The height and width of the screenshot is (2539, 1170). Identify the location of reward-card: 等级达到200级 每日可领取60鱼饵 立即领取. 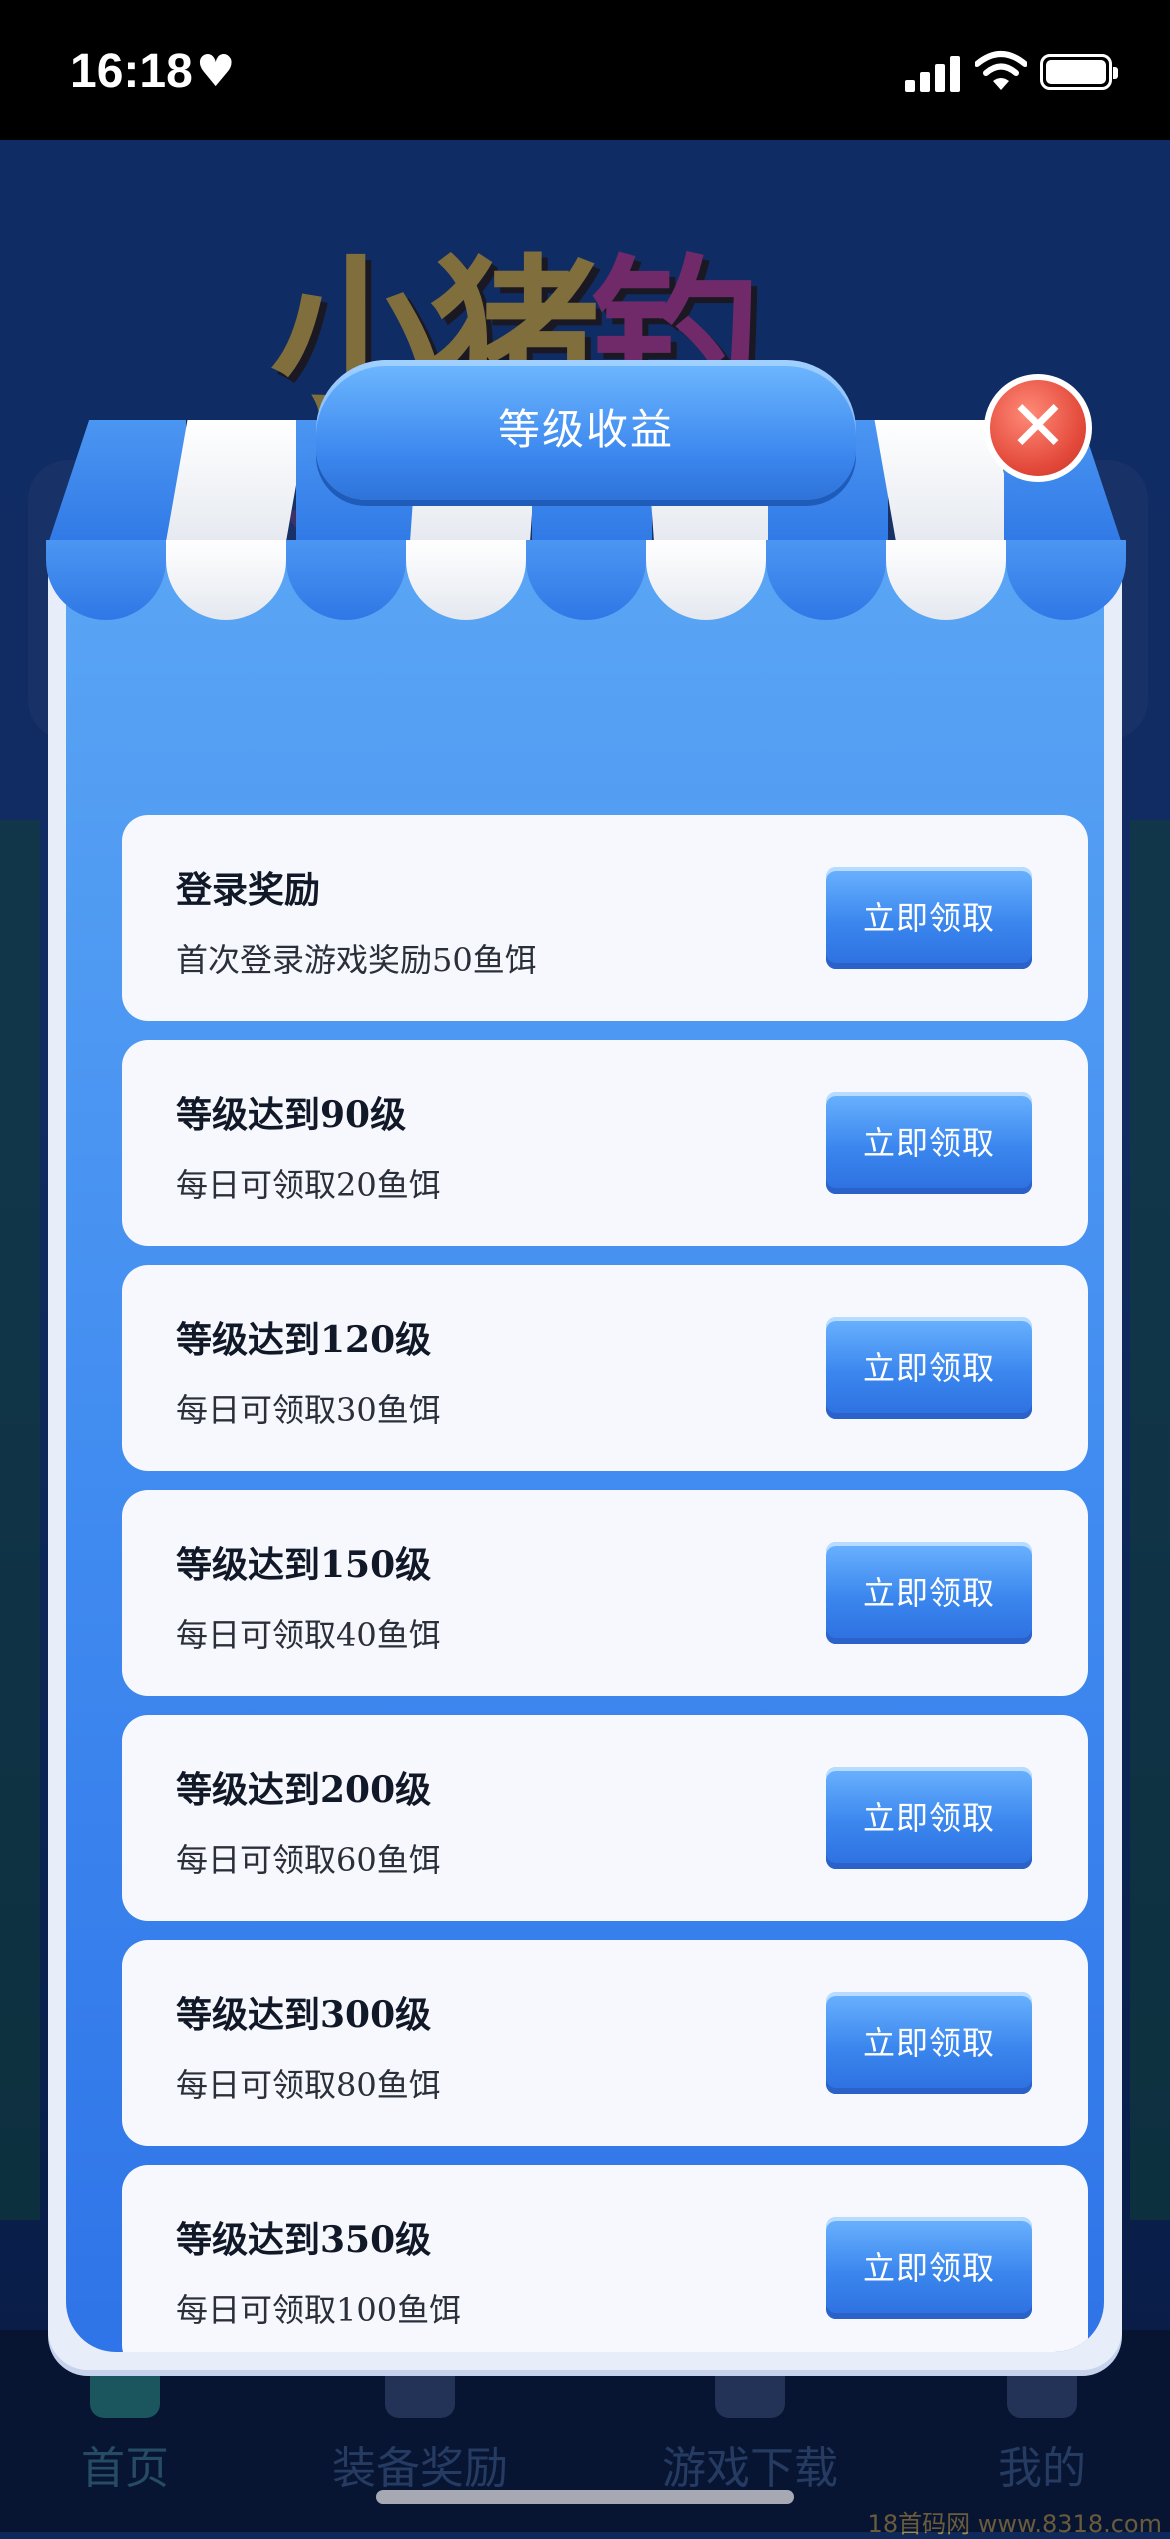
(605, 1818).